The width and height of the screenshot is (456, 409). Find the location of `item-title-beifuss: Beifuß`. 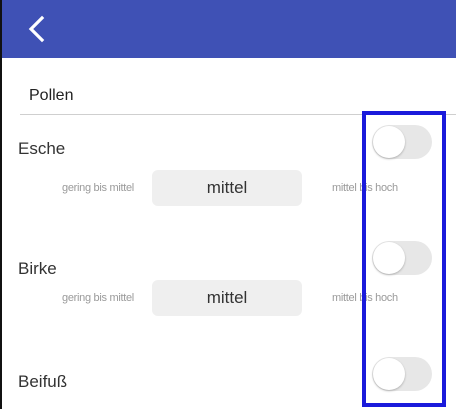

item-title-beifuss: Beifuß is located at coordinates (43, 381).